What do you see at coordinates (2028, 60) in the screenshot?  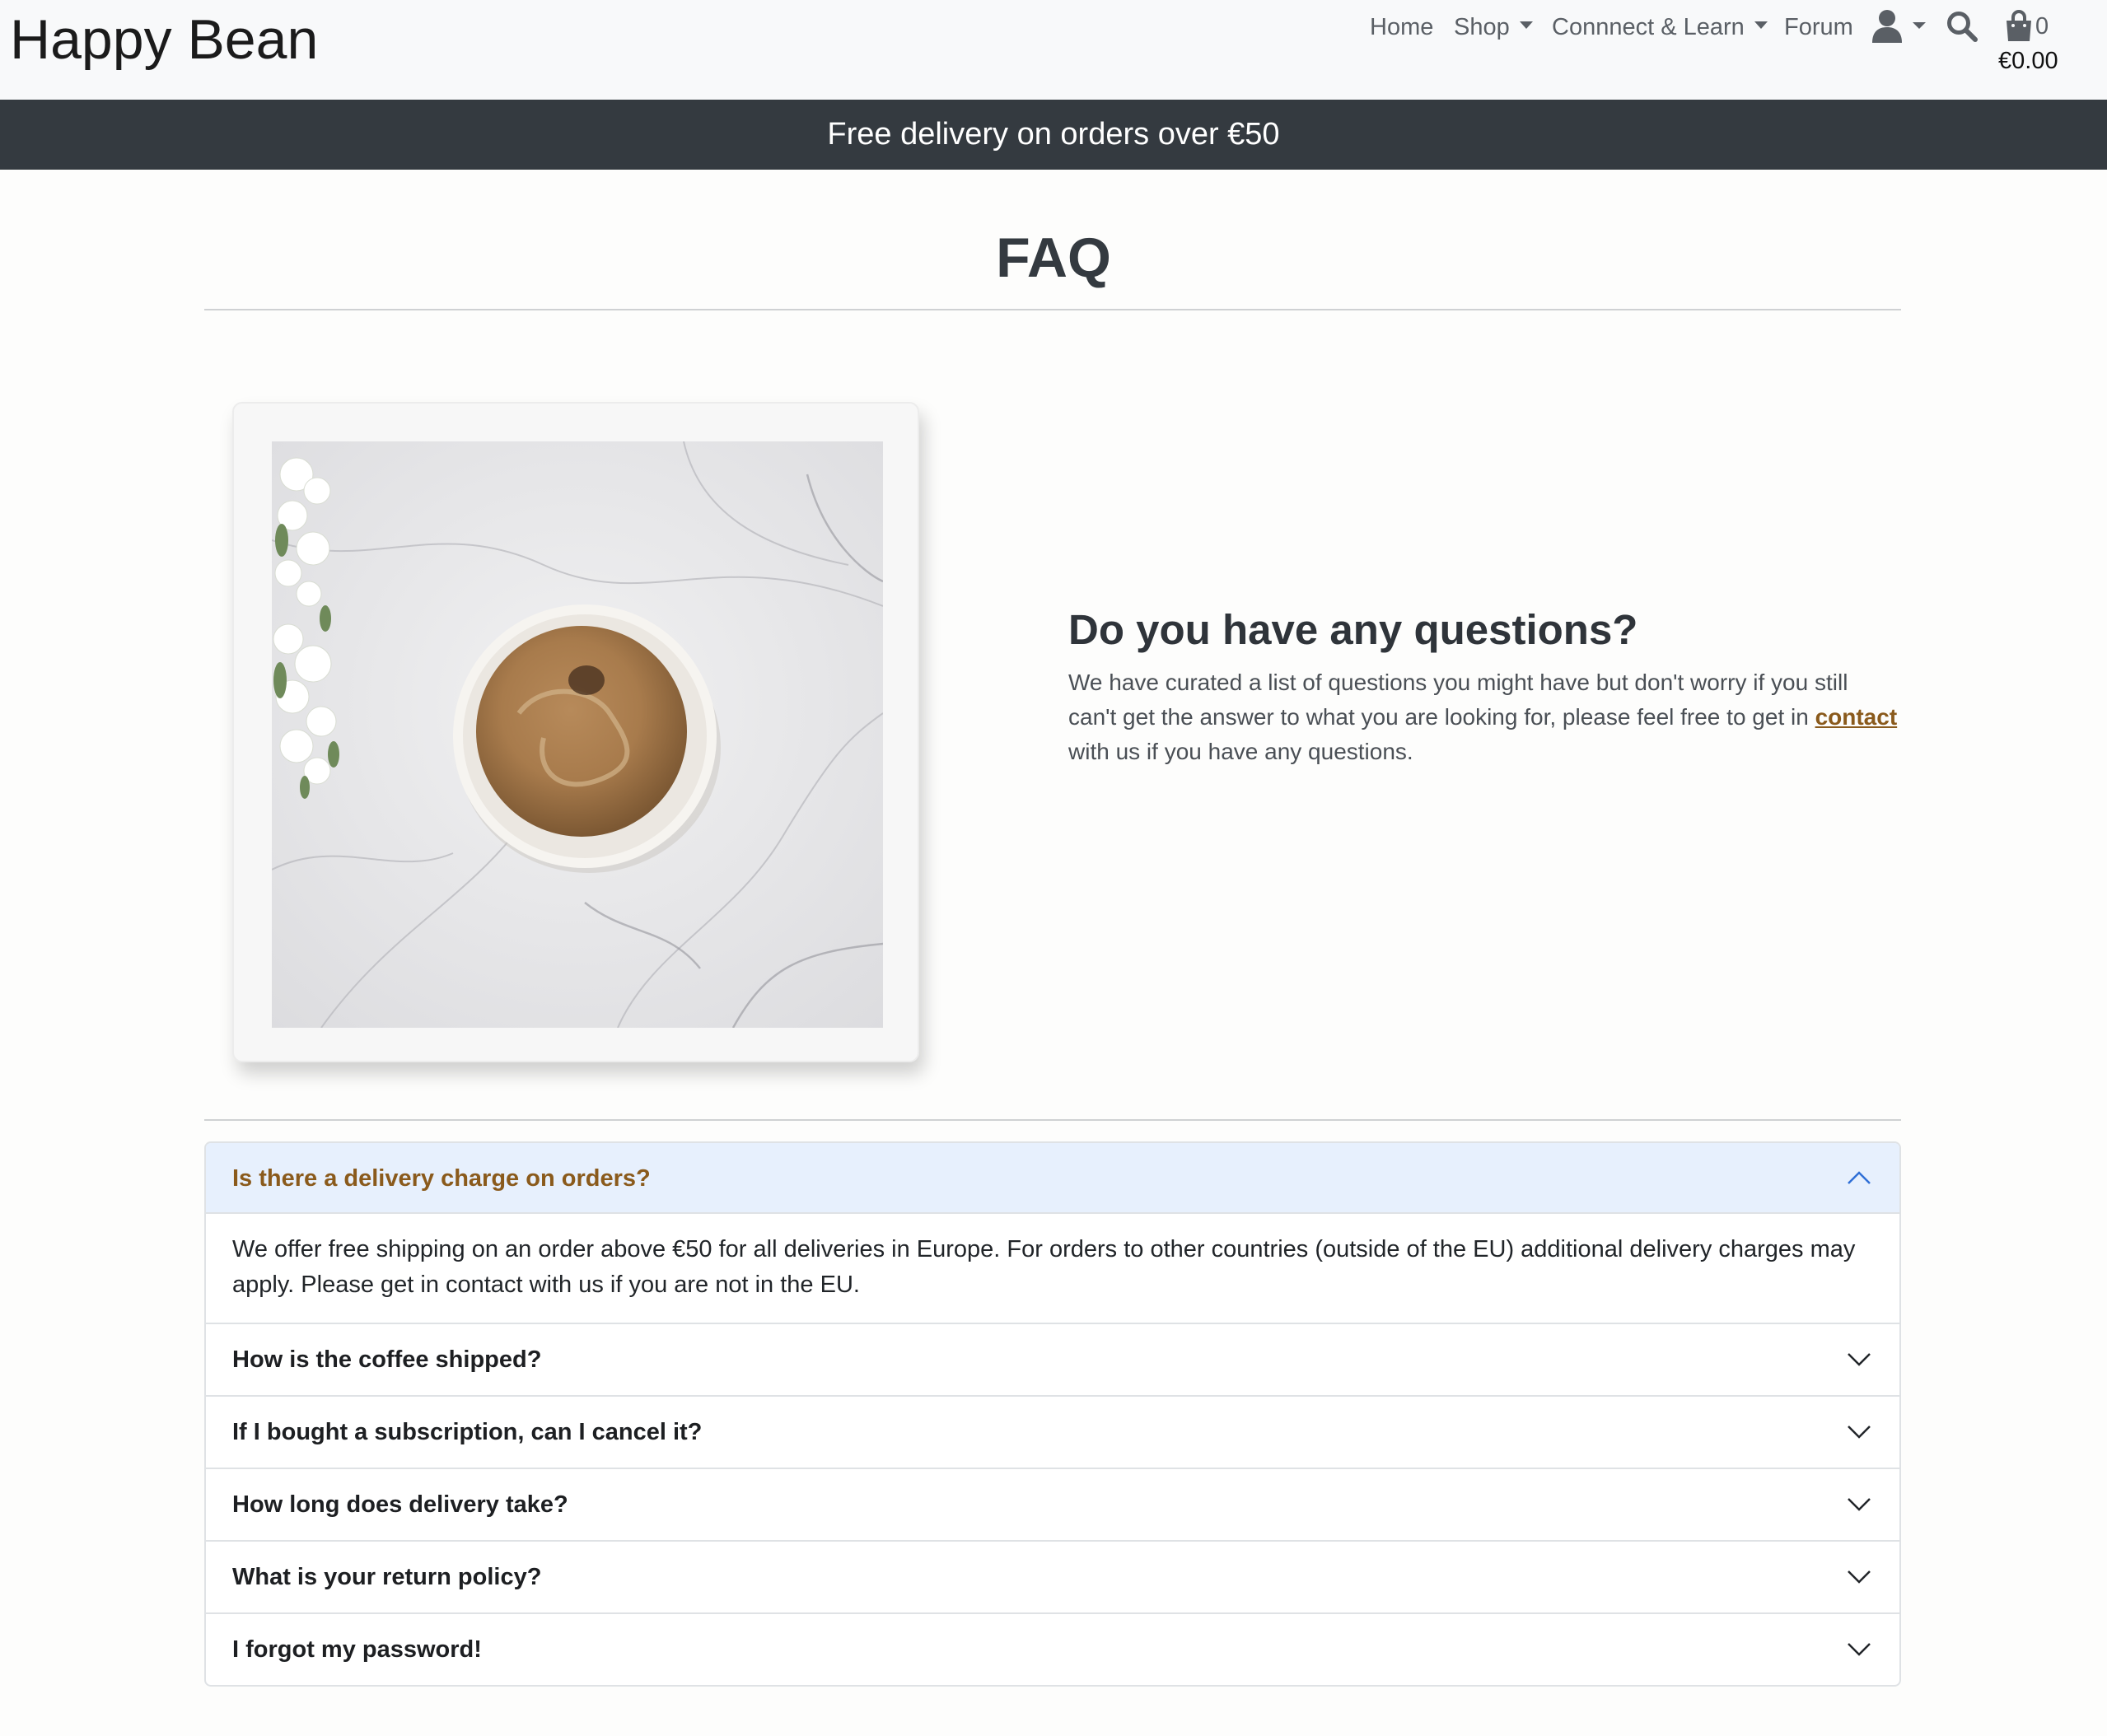 I see `cart-total: €0.00` at bounding box center [2028, 60].